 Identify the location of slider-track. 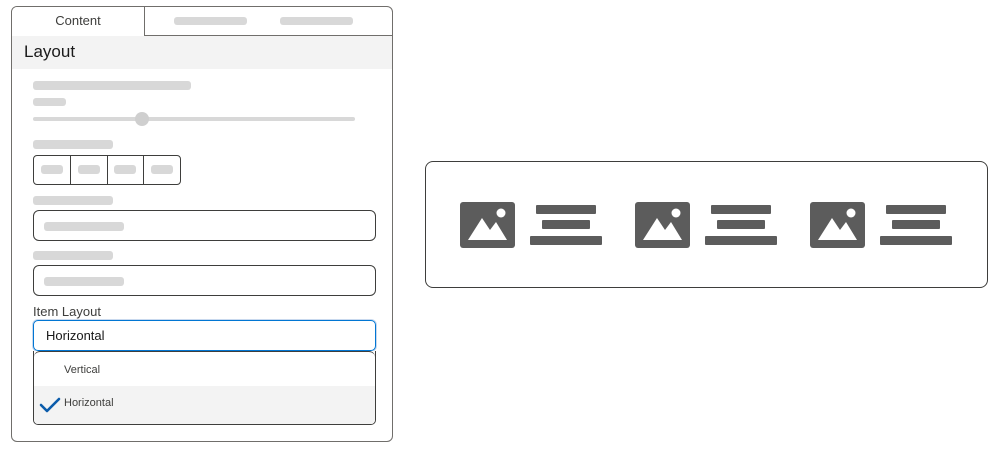
(194, 119).